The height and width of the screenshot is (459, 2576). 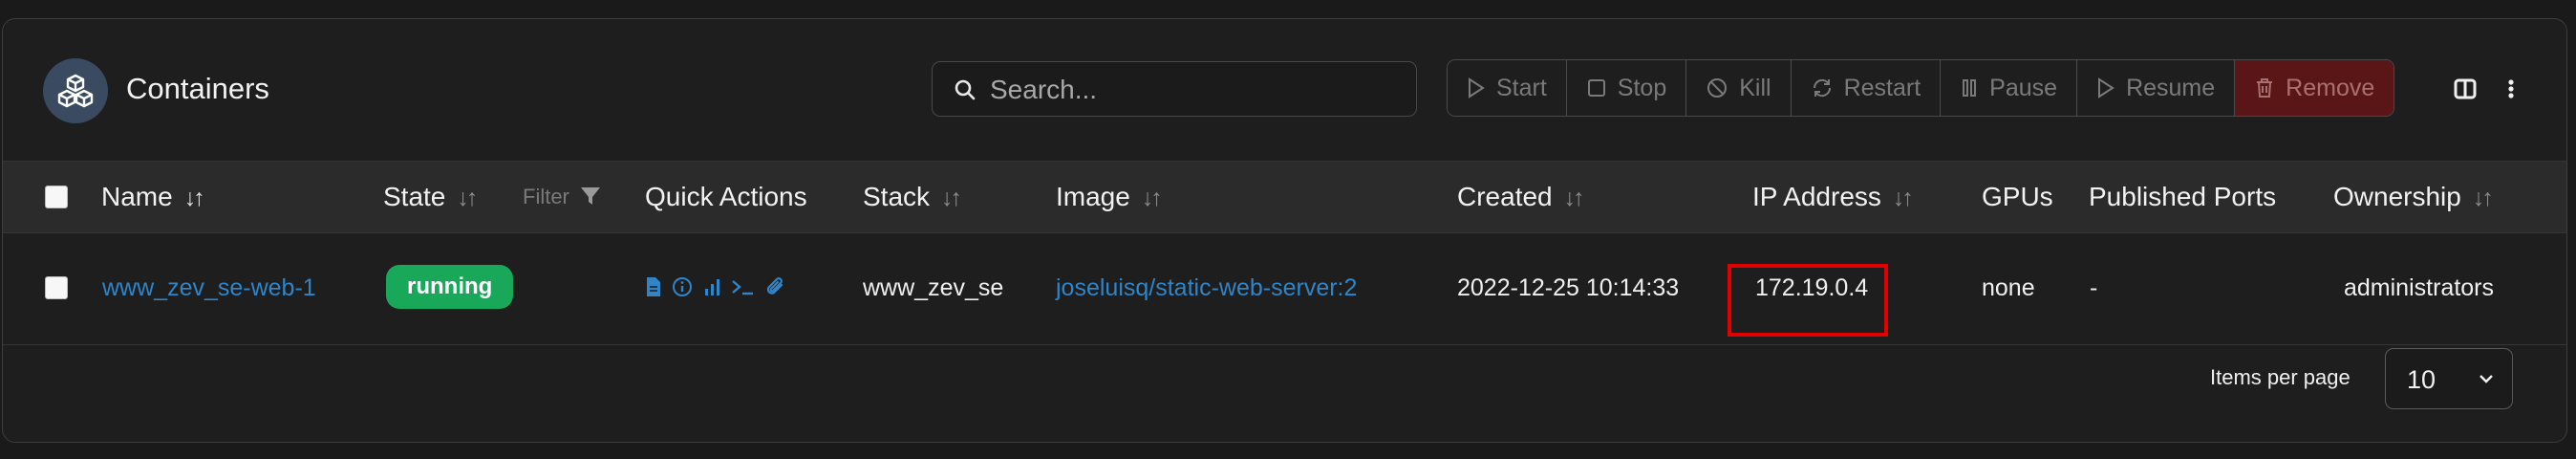 I want to click on pause-button: Pause, so click(x=2009, y=88).